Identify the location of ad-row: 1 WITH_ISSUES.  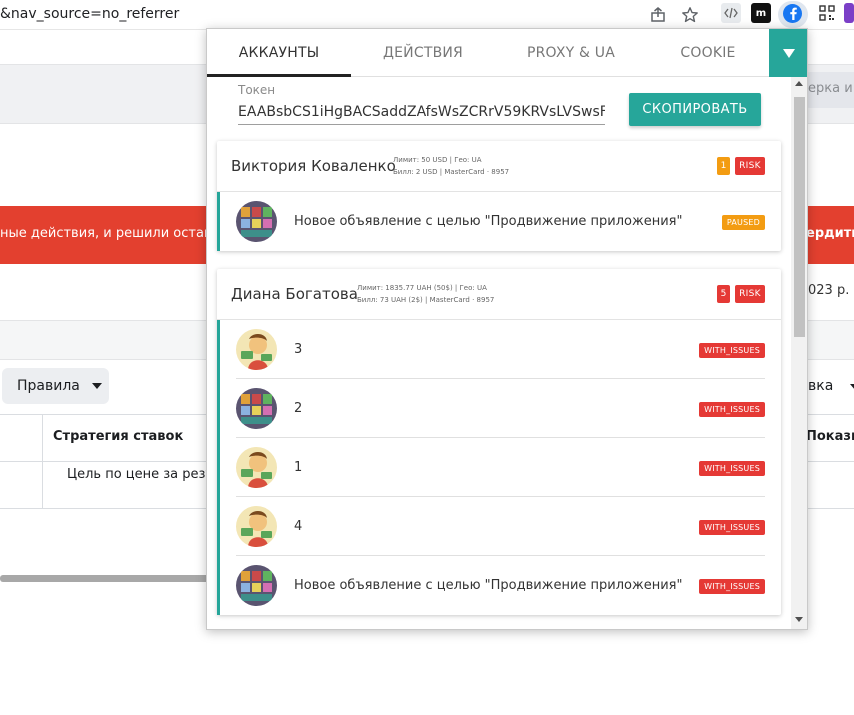
(500, 467).